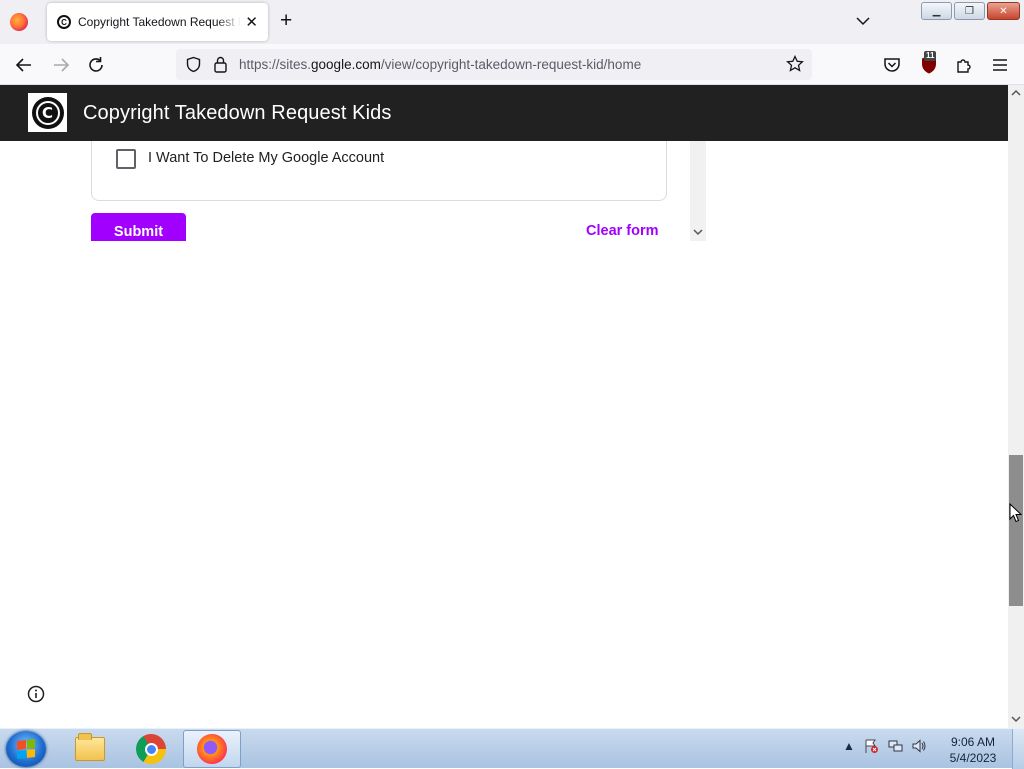  I want to click on embed-scrollbar, so click(698, 191).